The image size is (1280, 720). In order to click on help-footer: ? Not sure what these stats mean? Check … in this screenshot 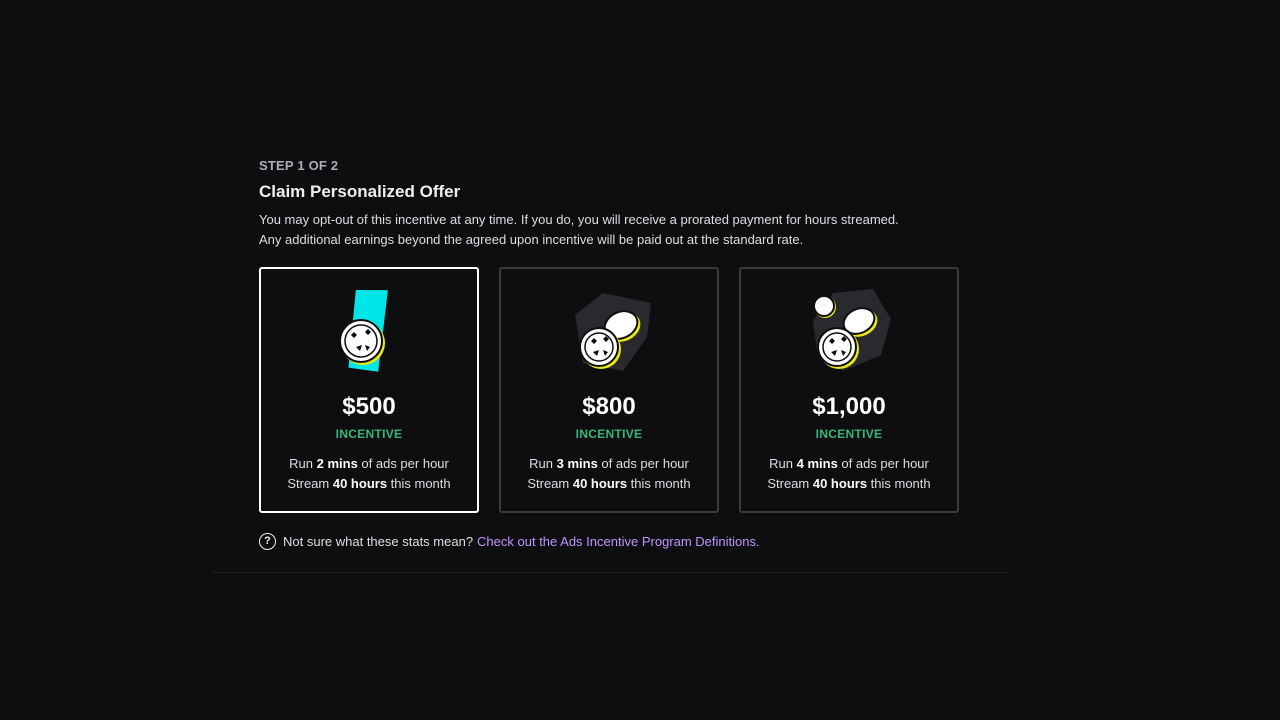, I will do `click(509, 541)`.